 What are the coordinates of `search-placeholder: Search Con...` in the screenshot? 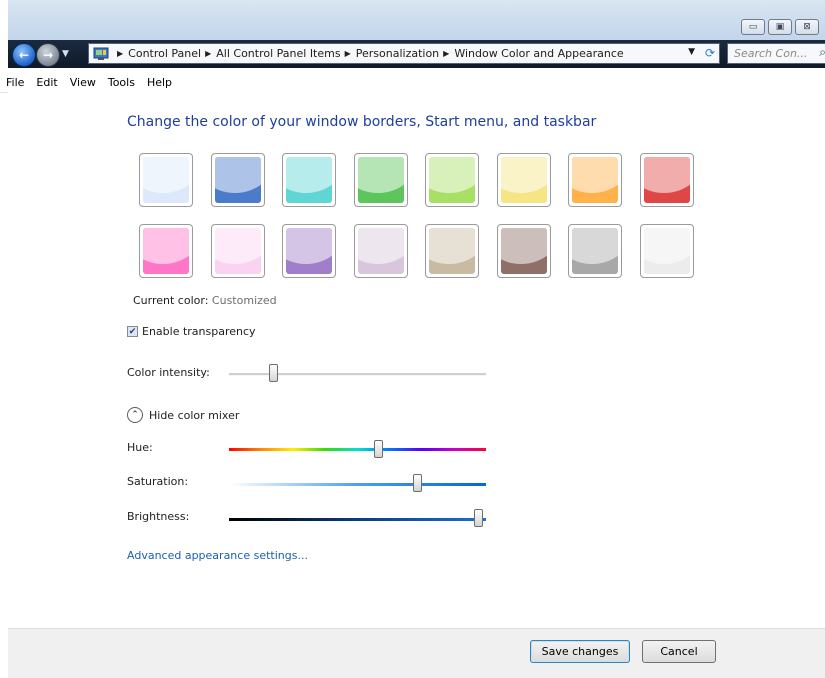 It's located at (771, 53).